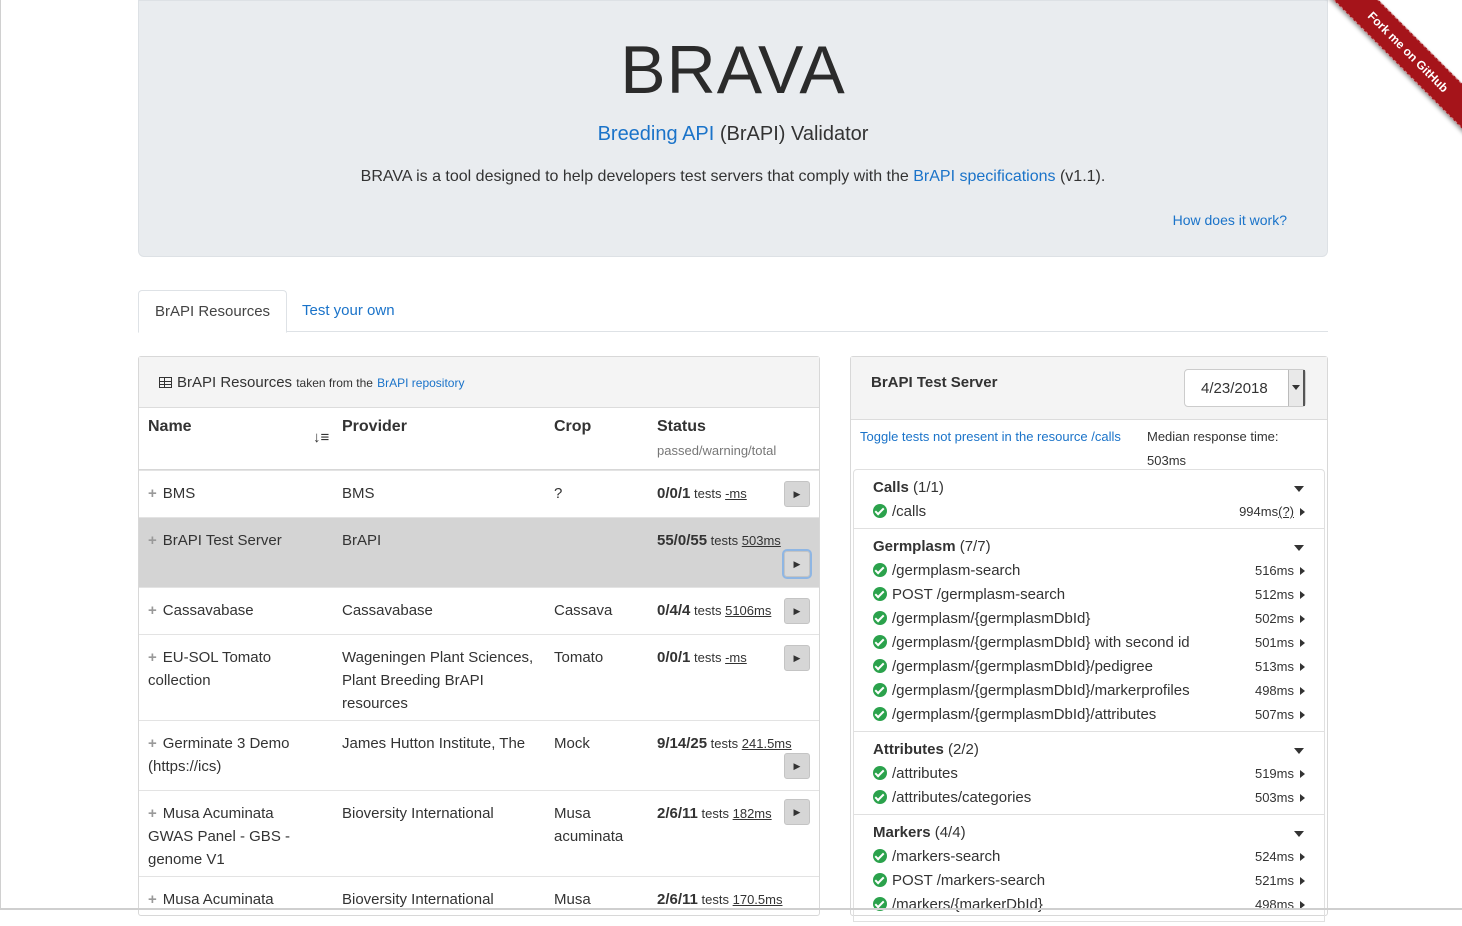  Describe the element at coordinates (1234, 388) in the screenshot. I see `date-value: 4/23/2018` at that location.